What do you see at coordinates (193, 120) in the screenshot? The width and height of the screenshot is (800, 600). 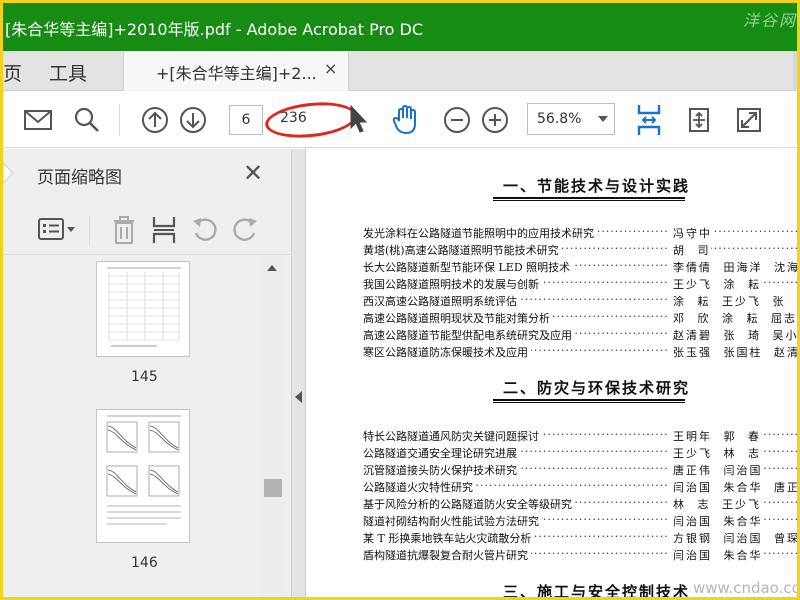 I see `next-page-icon` at bounding box center [193, 120].